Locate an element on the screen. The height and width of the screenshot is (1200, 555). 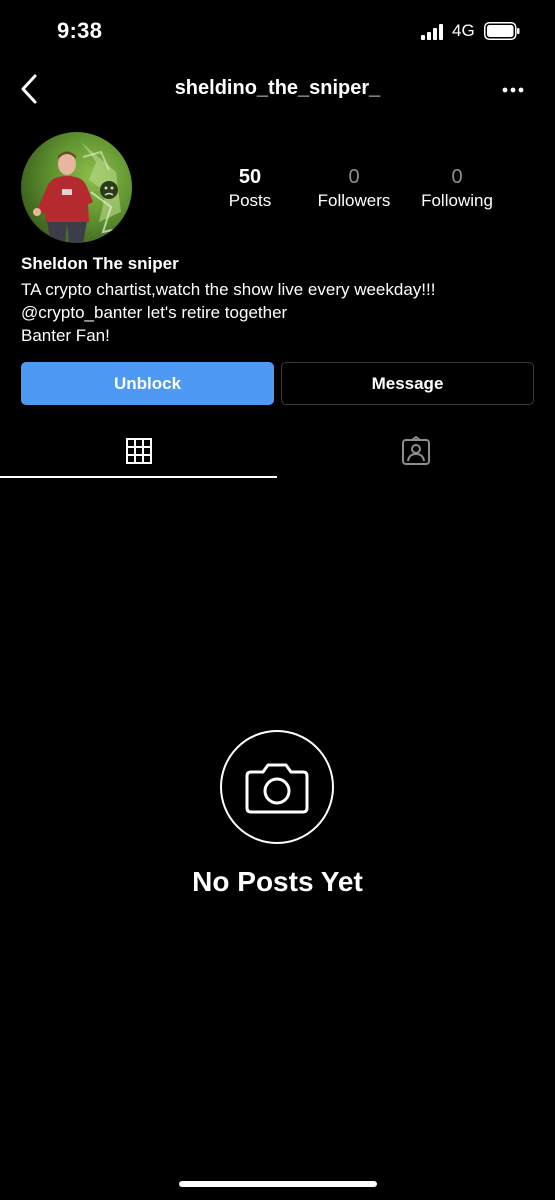
grid-icon is located at coordinates (138, 451).